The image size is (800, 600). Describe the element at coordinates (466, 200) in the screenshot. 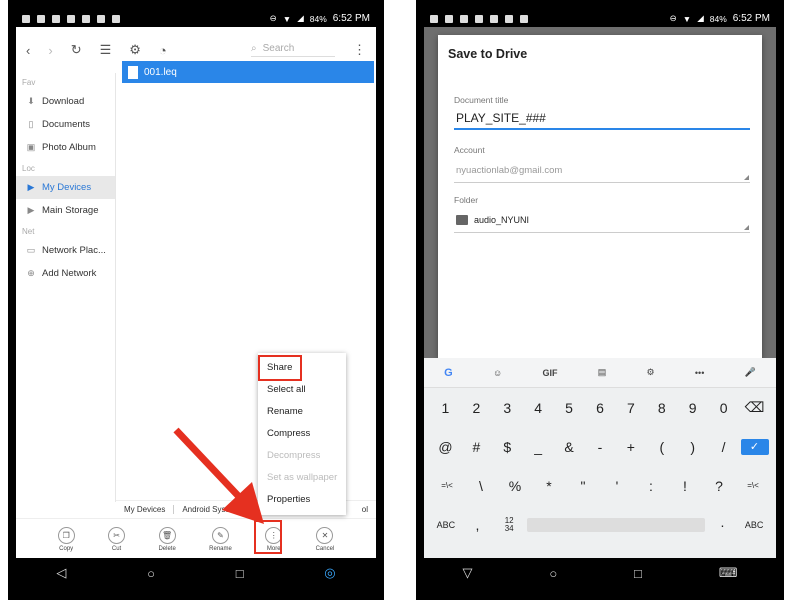

I see `folder-label: Folder` at that location.